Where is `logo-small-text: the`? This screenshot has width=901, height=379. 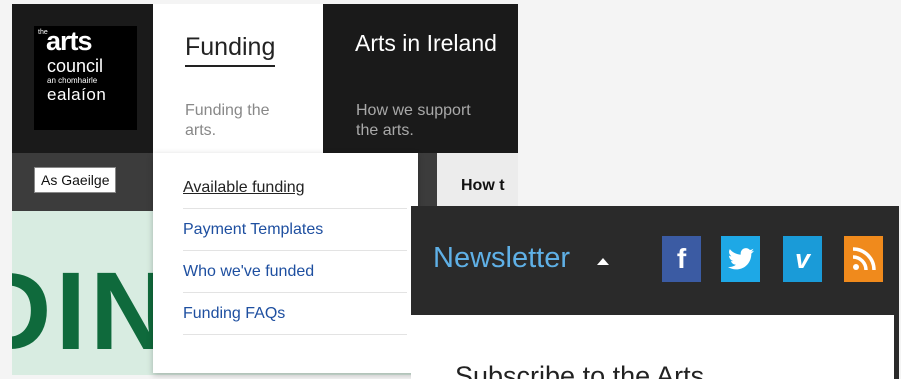 logo-small-text: the is located at coordinates (43, 32).